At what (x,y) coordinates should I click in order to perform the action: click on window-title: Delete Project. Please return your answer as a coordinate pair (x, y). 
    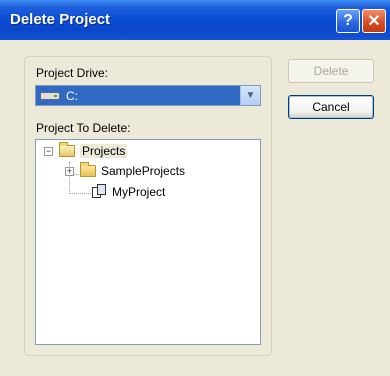
    Looking at the image, I should click on (60, 19).